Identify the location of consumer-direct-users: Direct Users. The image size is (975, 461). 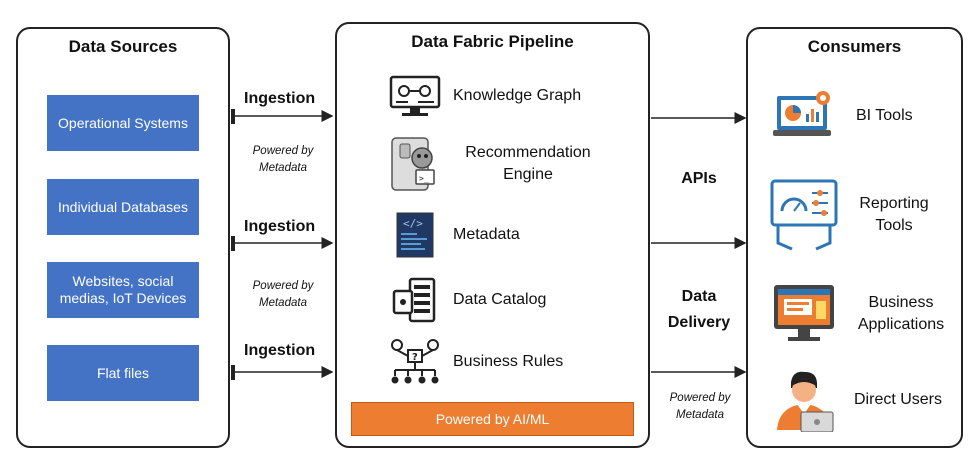
(855, 400).